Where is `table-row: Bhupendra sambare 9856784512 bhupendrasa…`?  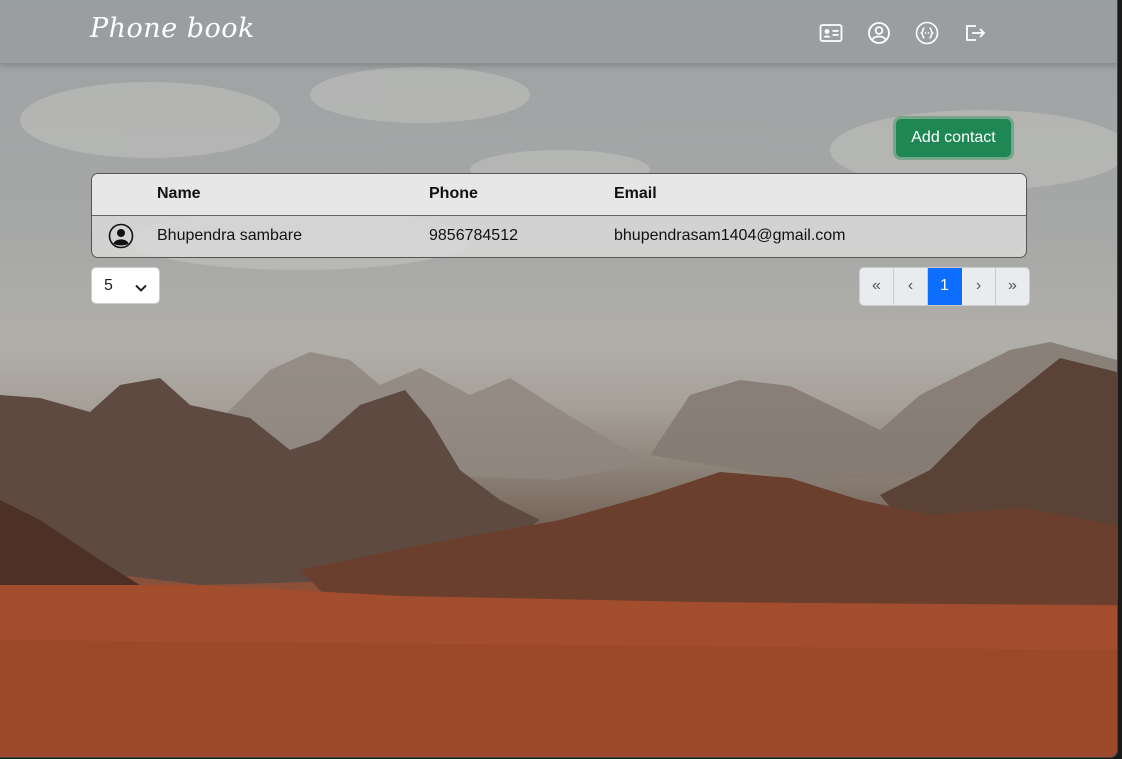
table-row: Bhupendra sambare 9856784512 bhupendrasa… is located at coordinates (559, 236).